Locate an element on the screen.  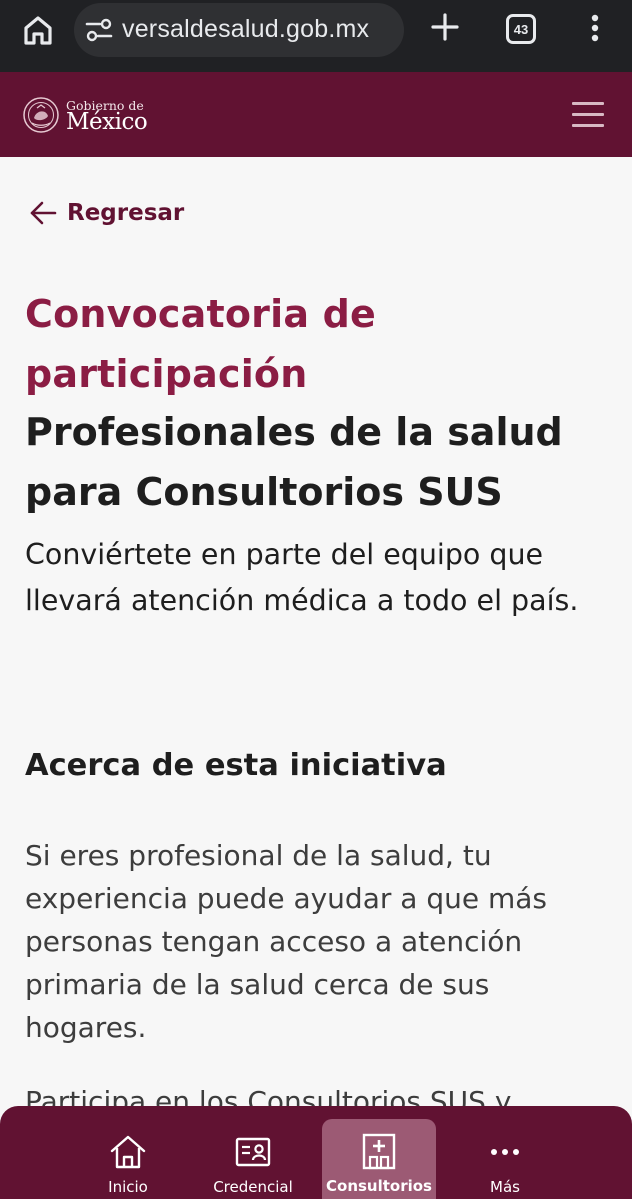
more-icon is located at coordinates (505, 1152).